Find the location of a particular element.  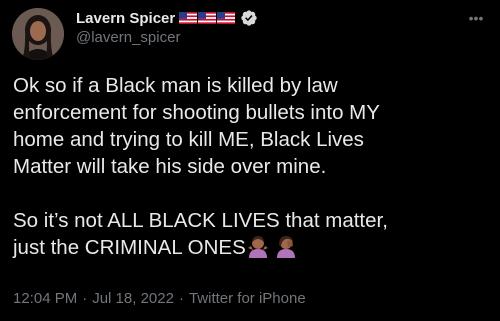

avatar-image is located at coordinates (38, 34).